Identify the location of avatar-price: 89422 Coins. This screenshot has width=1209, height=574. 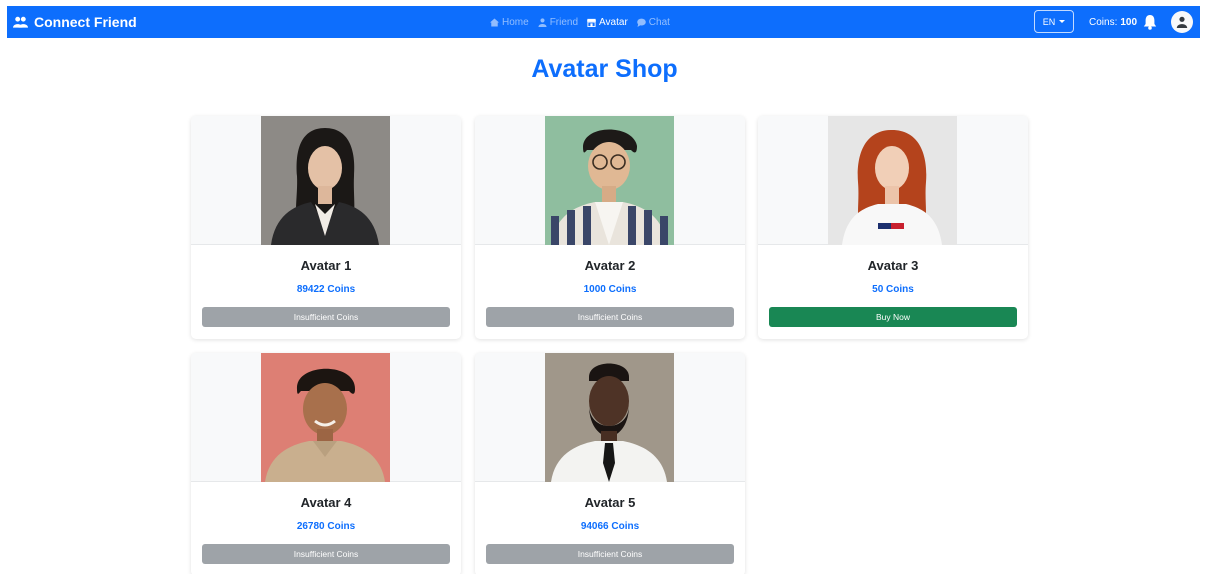
(326, 289).